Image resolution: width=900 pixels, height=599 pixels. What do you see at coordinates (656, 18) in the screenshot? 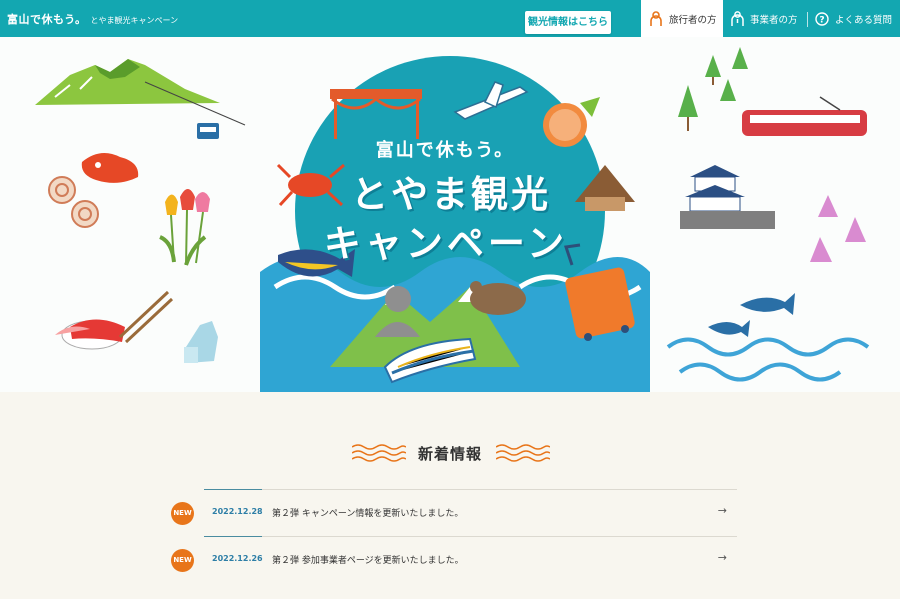
I see `traveler-icon` at bounding box center [656, 18].